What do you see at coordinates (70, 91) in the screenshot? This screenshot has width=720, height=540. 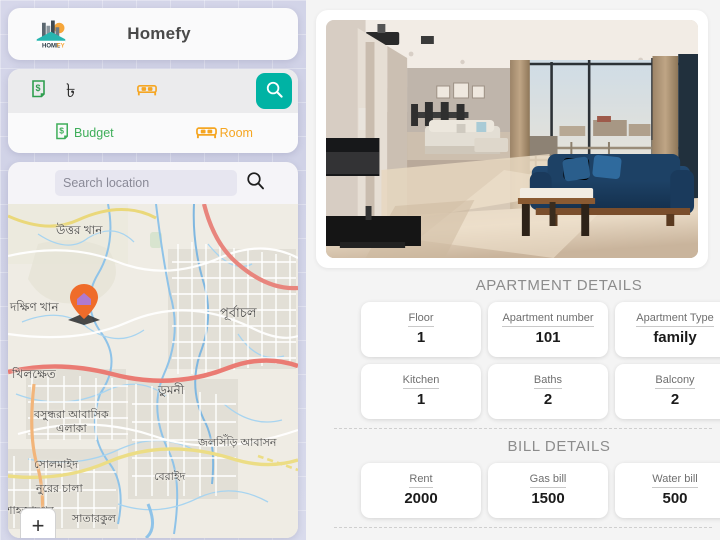 I see `taka-currency-icon: ৳` at bounding box center [70, 91].